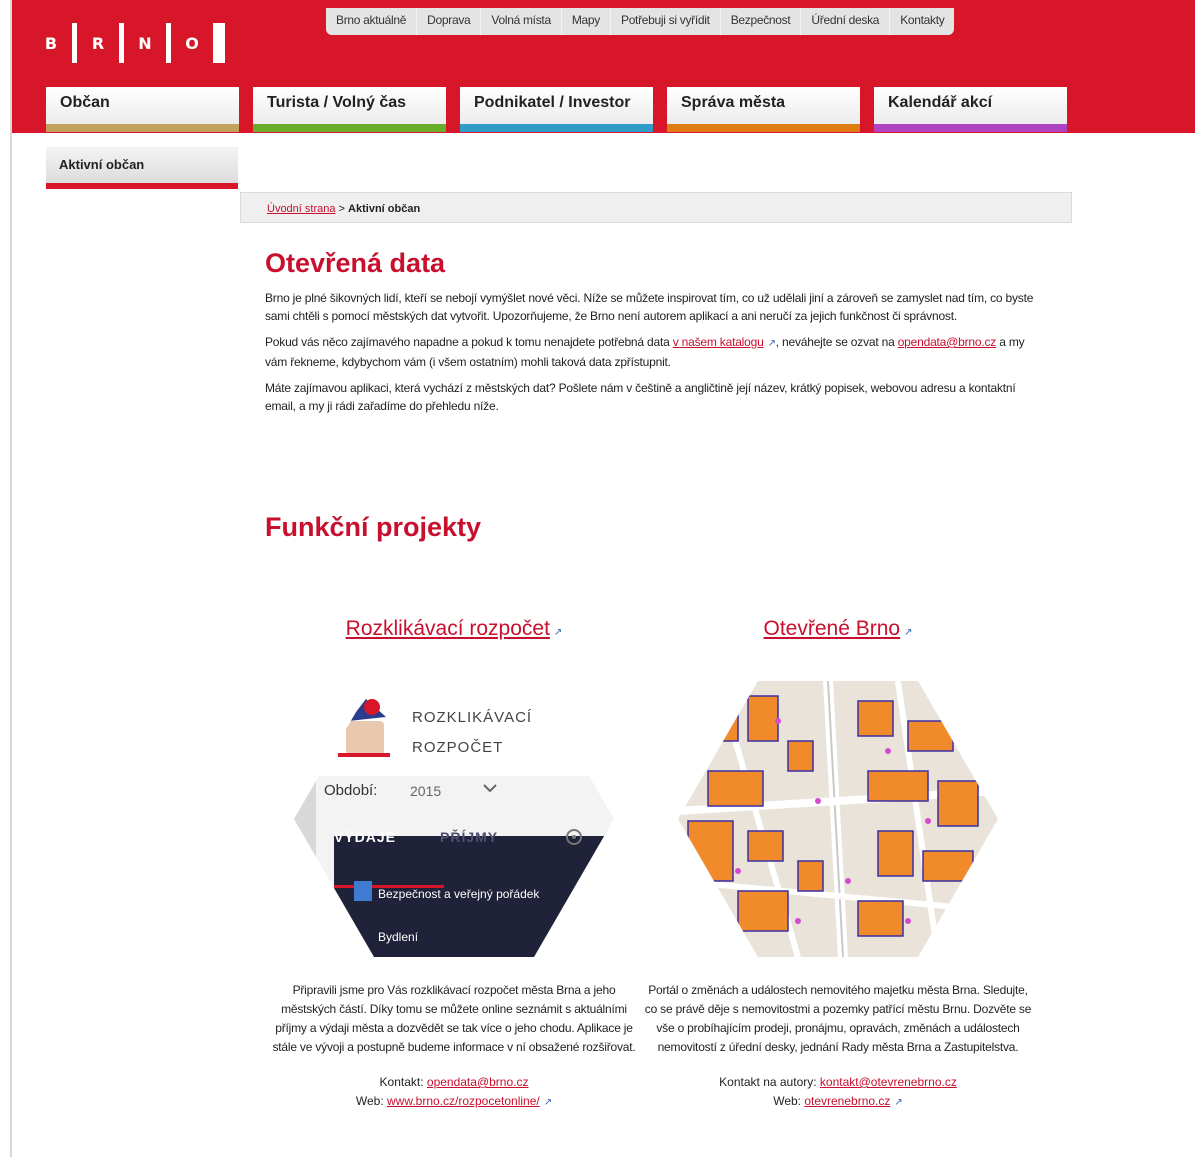 The image size is (1195, 1157). Describe the element at coordinates (142, 168) in the screenshot. I see `subnav-item-aktivni-obcan: Aktivní občan` at that location.